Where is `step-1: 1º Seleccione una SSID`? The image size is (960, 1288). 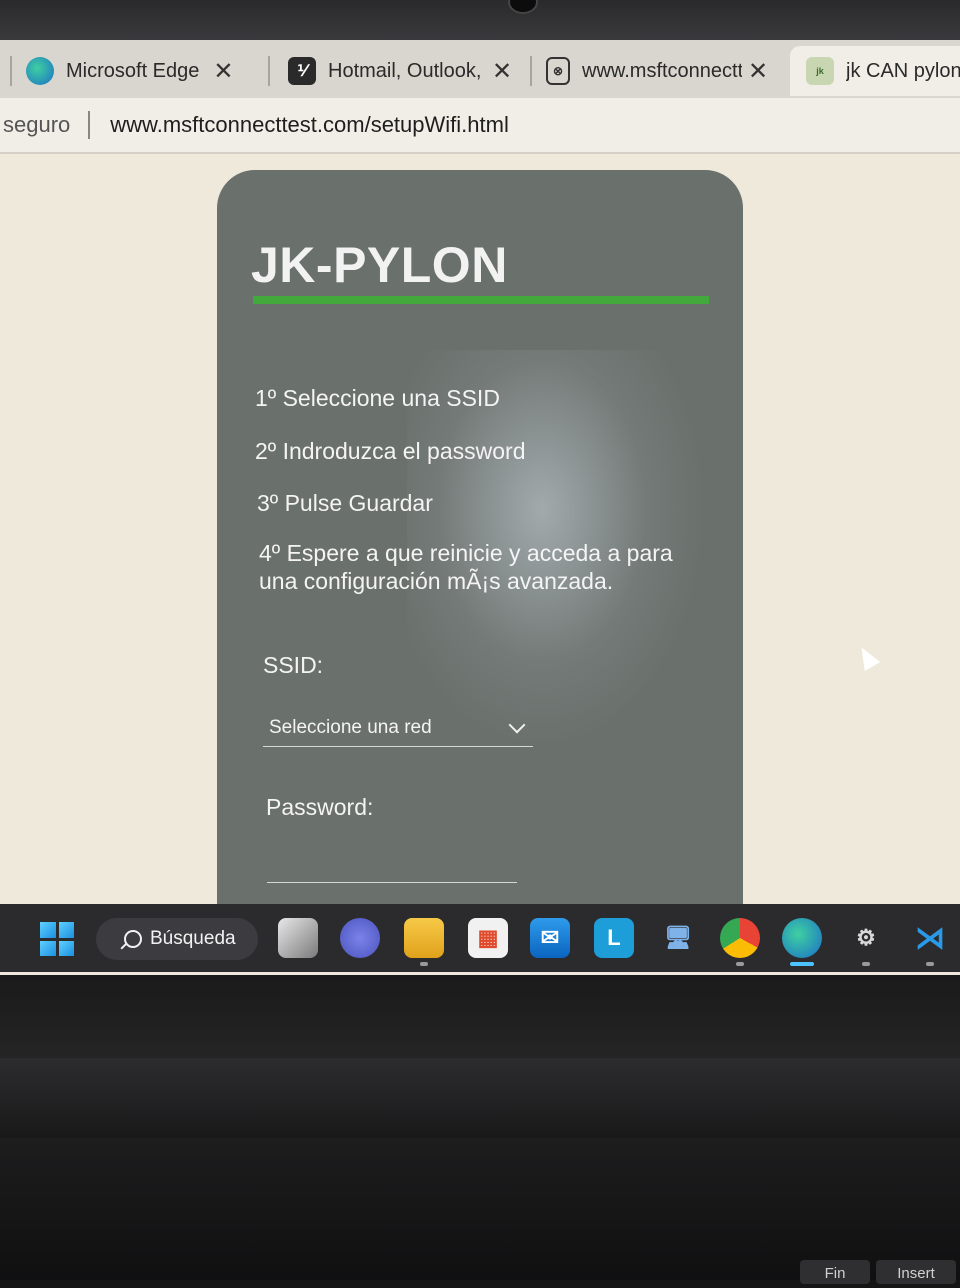 step-1: 1º Seleccione una SSID is located at coordinates (377, 398).